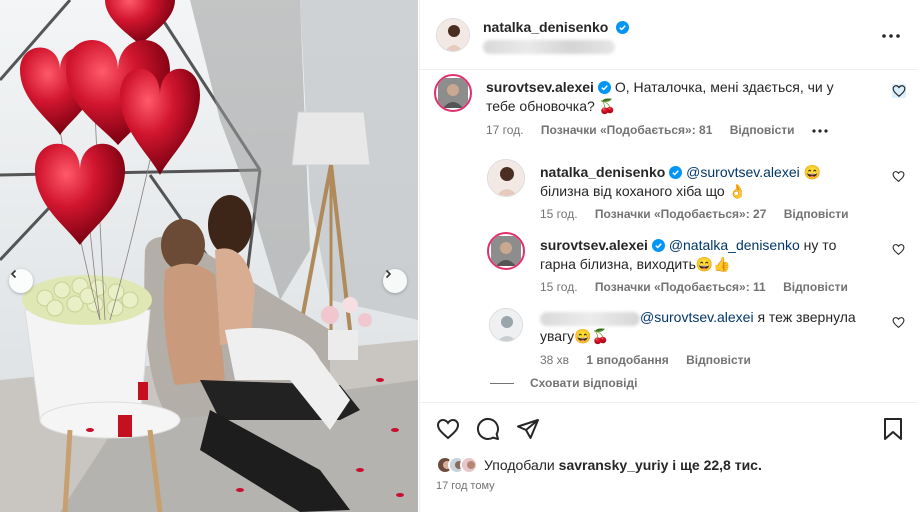 The height and width of the screenshot is (512, 917). Describe the element at coordinates (614, 465) in the screenshot. I see `liker-username: savransky_yuriy` at that location.